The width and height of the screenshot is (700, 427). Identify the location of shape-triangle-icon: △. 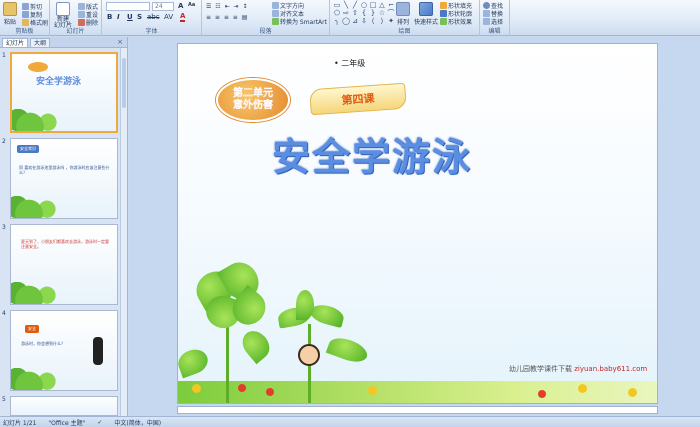
(382, 5).